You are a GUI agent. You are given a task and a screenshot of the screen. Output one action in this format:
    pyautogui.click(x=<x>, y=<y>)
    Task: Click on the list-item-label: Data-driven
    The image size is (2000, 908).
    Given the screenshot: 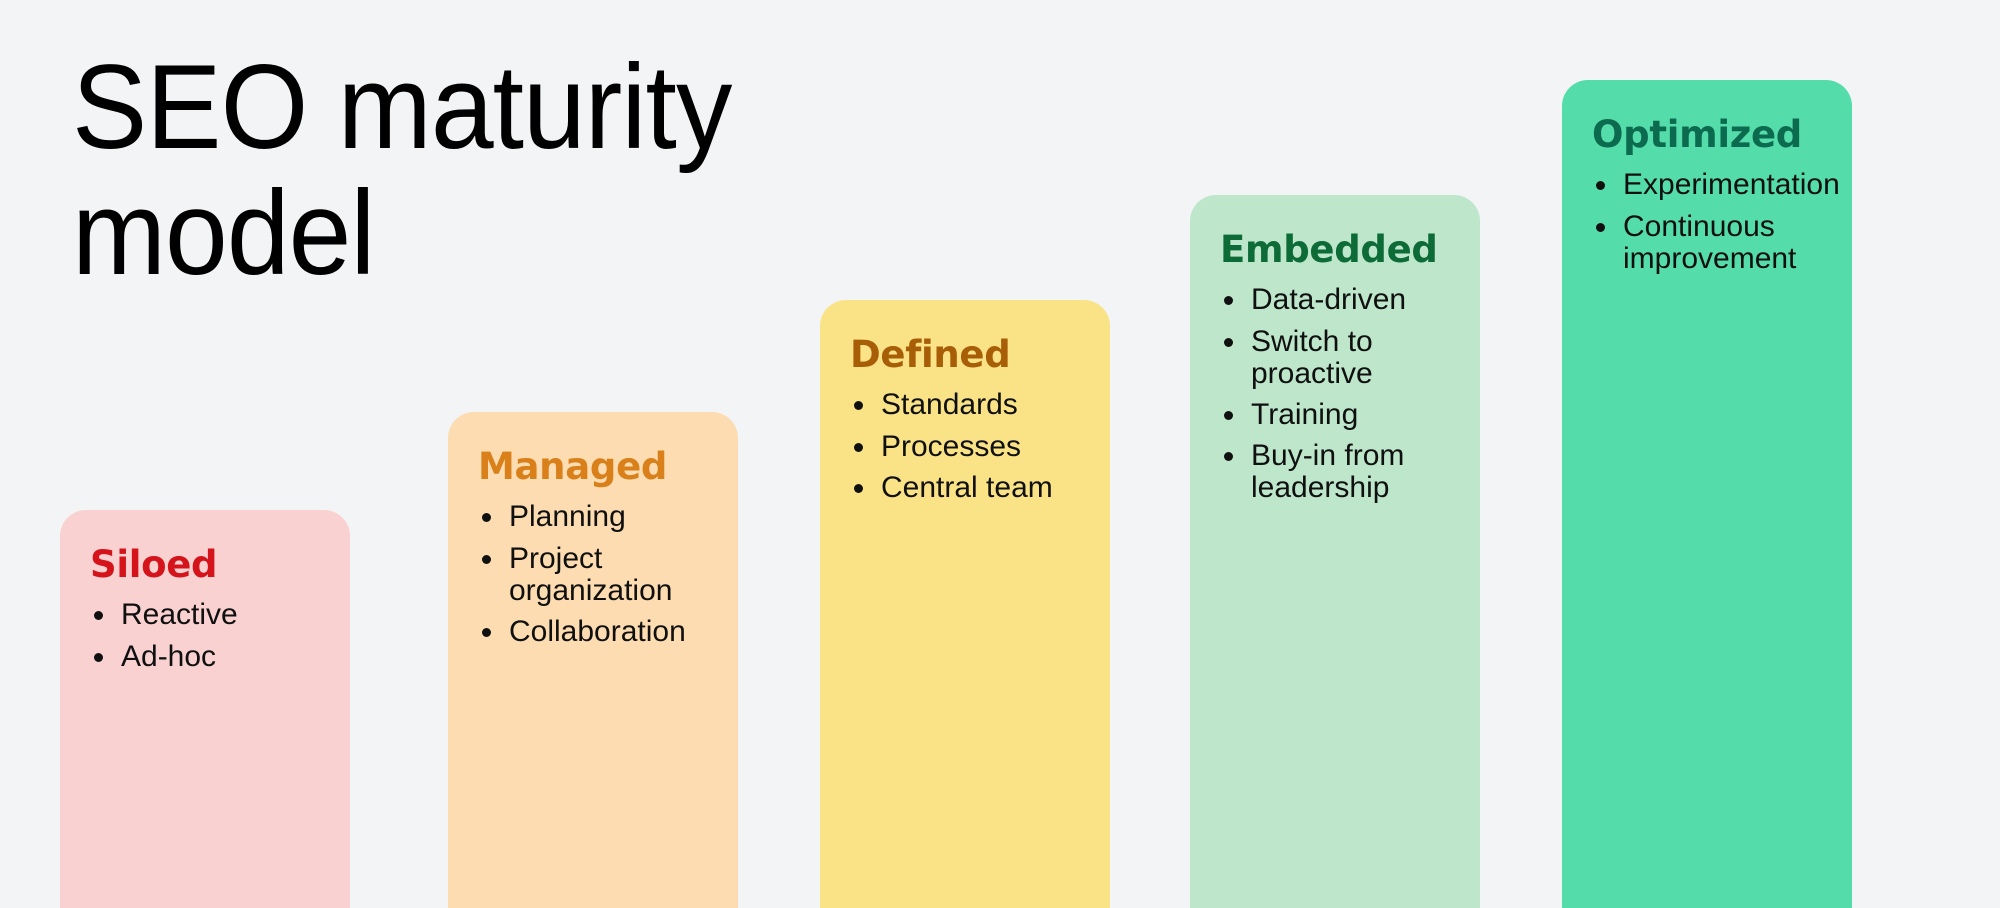 What is the action you would take?
    pyautogui.click(x=1329, y=300)
    